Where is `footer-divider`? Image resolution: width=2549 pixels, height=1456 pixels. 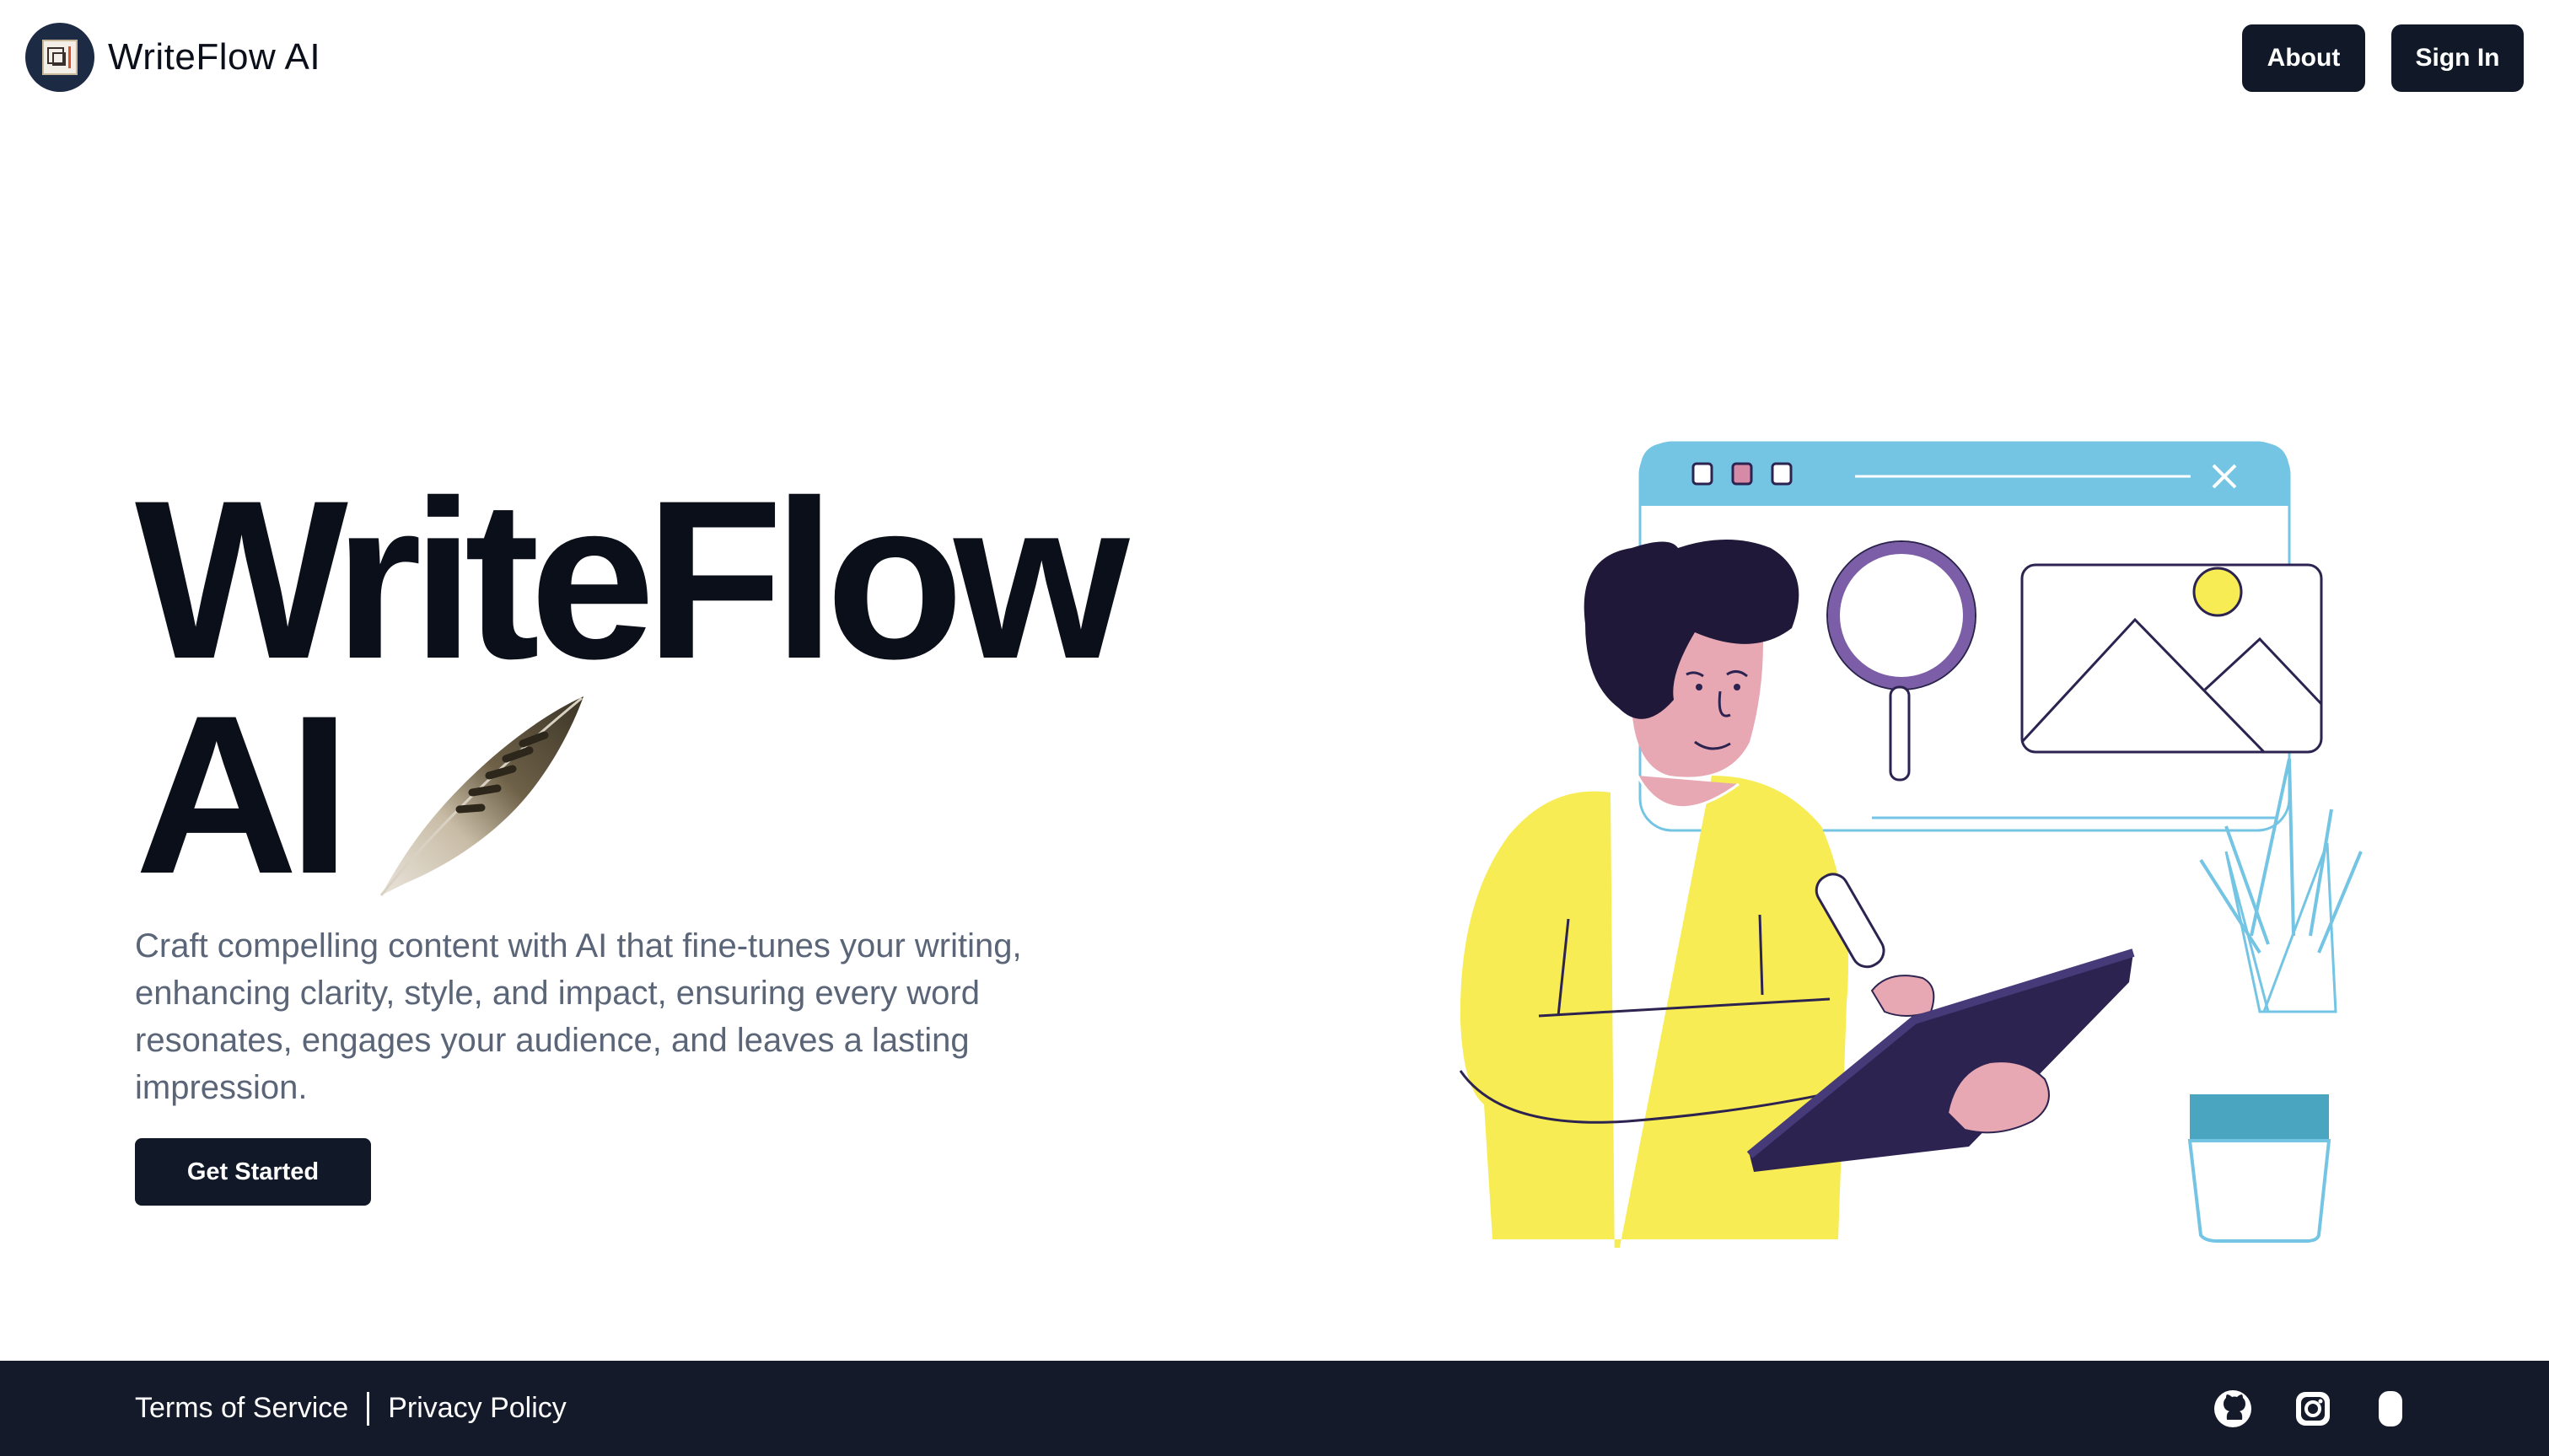 footer-divider is located at coordinates (369, 1408).